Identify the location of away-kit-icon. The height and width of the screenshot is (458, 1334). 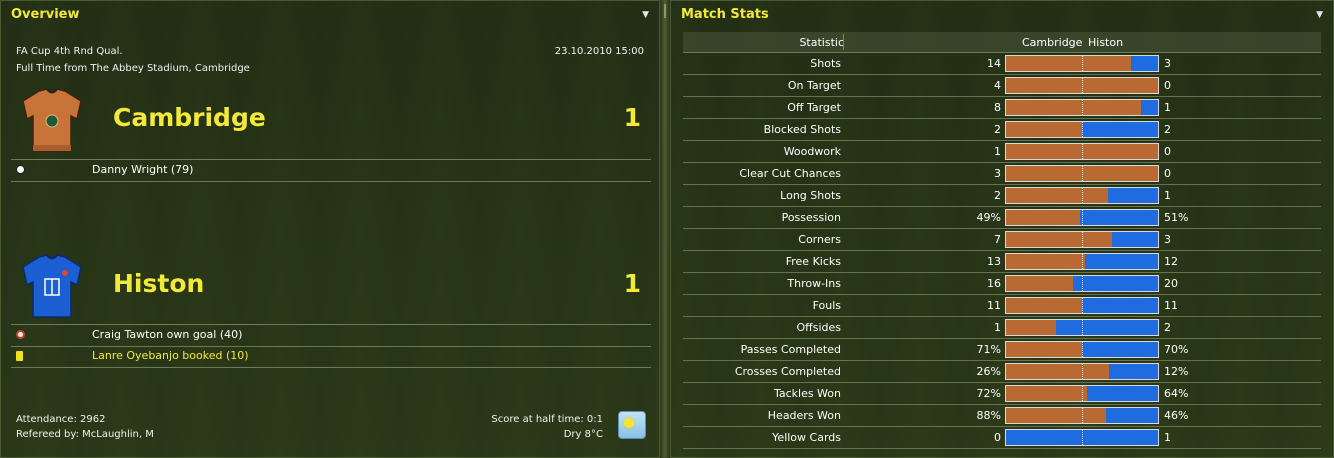
(52, 286).